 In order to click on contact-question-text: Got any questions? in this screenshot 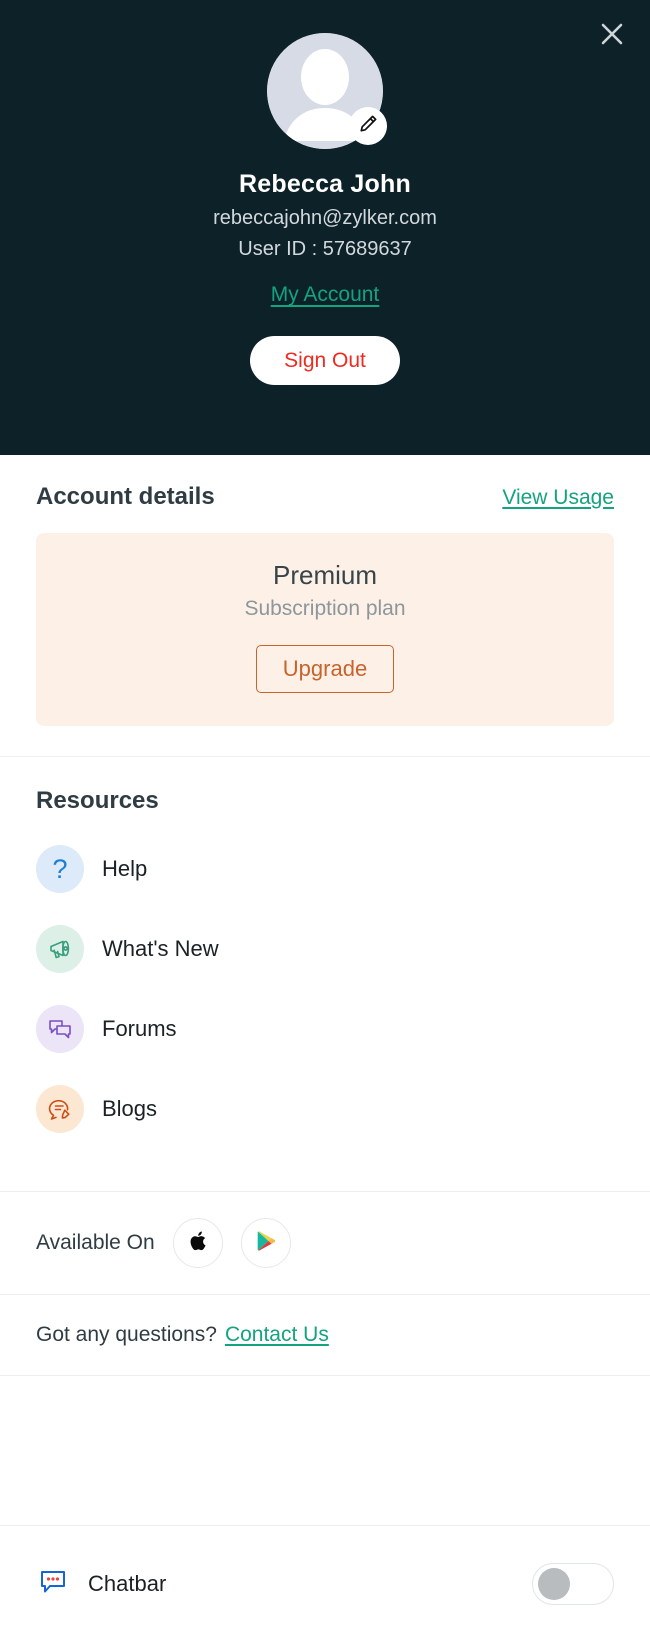, I will do `click(126, 1334)`.